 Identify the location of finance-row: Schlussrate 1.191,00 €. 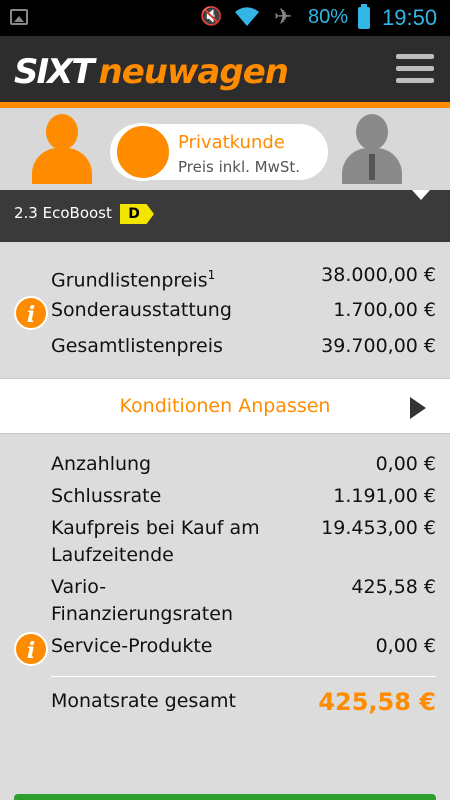
(243, 496).